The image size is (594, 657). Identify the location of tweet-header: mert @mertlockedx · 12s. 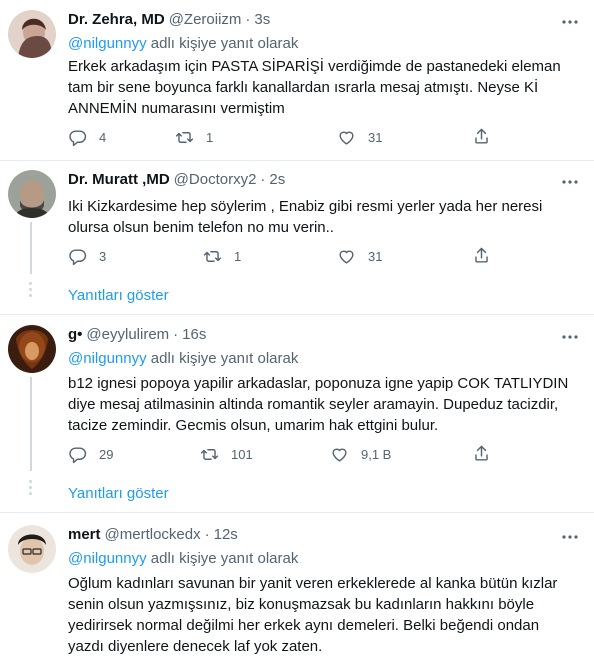
(153, 535).